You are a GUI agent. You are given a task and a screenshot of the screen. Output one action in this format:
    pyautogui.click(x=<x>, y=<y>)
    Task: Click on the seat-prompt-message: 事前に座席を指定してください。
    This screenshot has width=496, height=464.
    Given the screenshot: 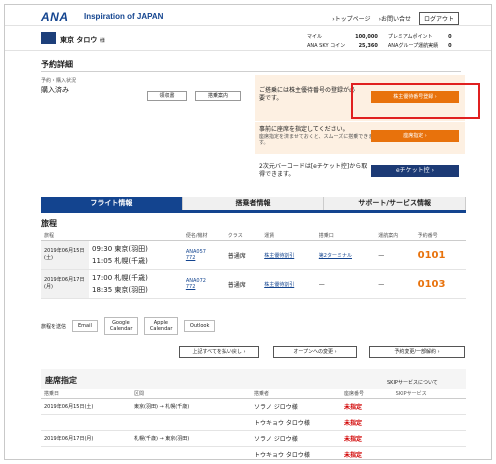 What is the action you would take?
    pyautogui.click(x=304, y=129)
    